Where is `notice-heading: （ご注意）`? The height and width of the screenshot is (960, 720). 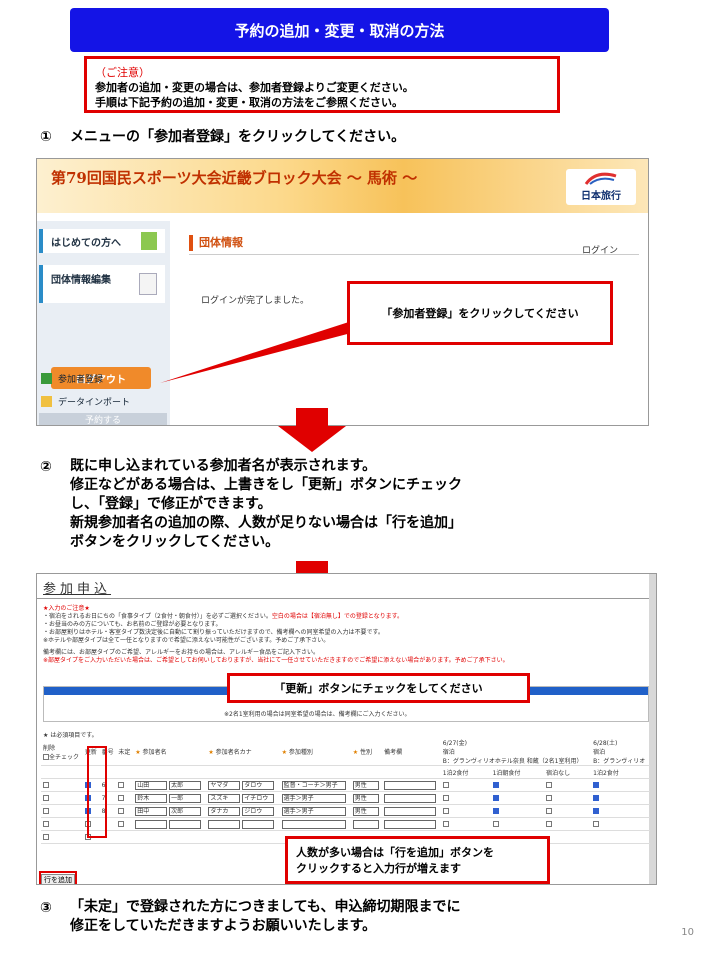
notice-heading: （ご注意） is located at coordinates (122, 72).